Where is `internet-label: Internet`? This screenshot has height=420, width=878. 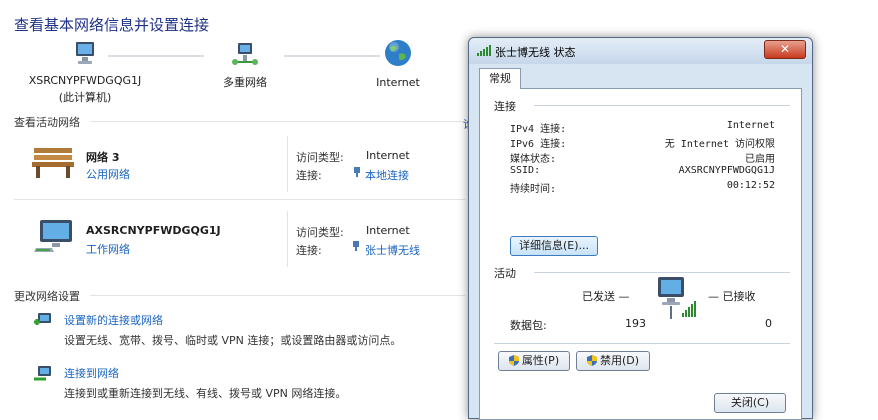
internet-label: Internet is located at coordinates (398, 82).